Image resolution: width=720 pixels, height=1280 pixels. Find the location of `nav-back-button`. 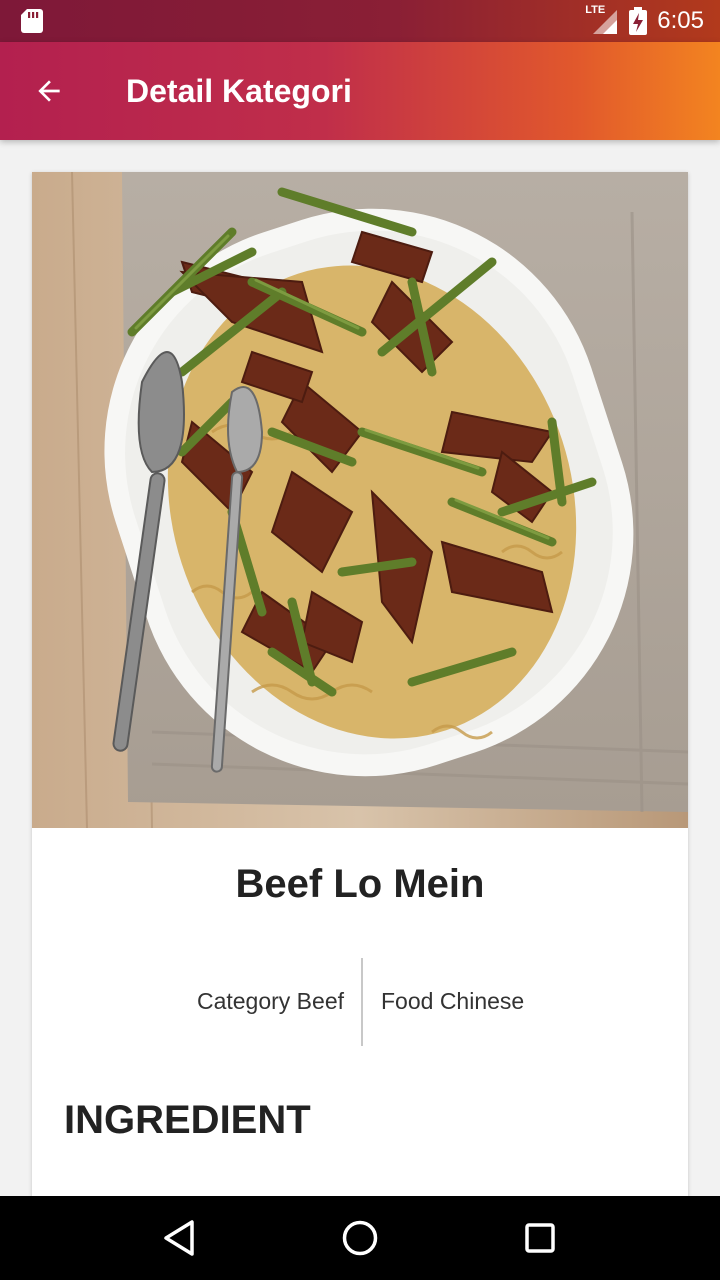

nav-back-button is located at coordinates (180, 1238).